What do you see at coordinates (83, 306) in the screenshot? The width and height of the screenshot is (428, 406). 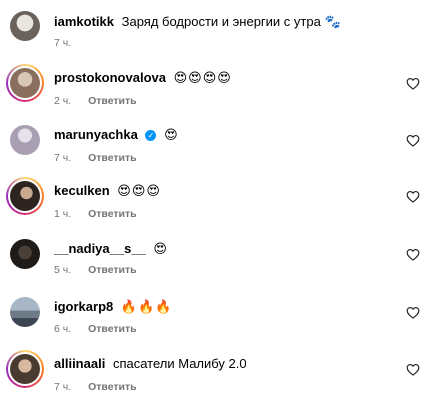 I see `comment-username: igorkarp8` at bounding box center [83, 306].